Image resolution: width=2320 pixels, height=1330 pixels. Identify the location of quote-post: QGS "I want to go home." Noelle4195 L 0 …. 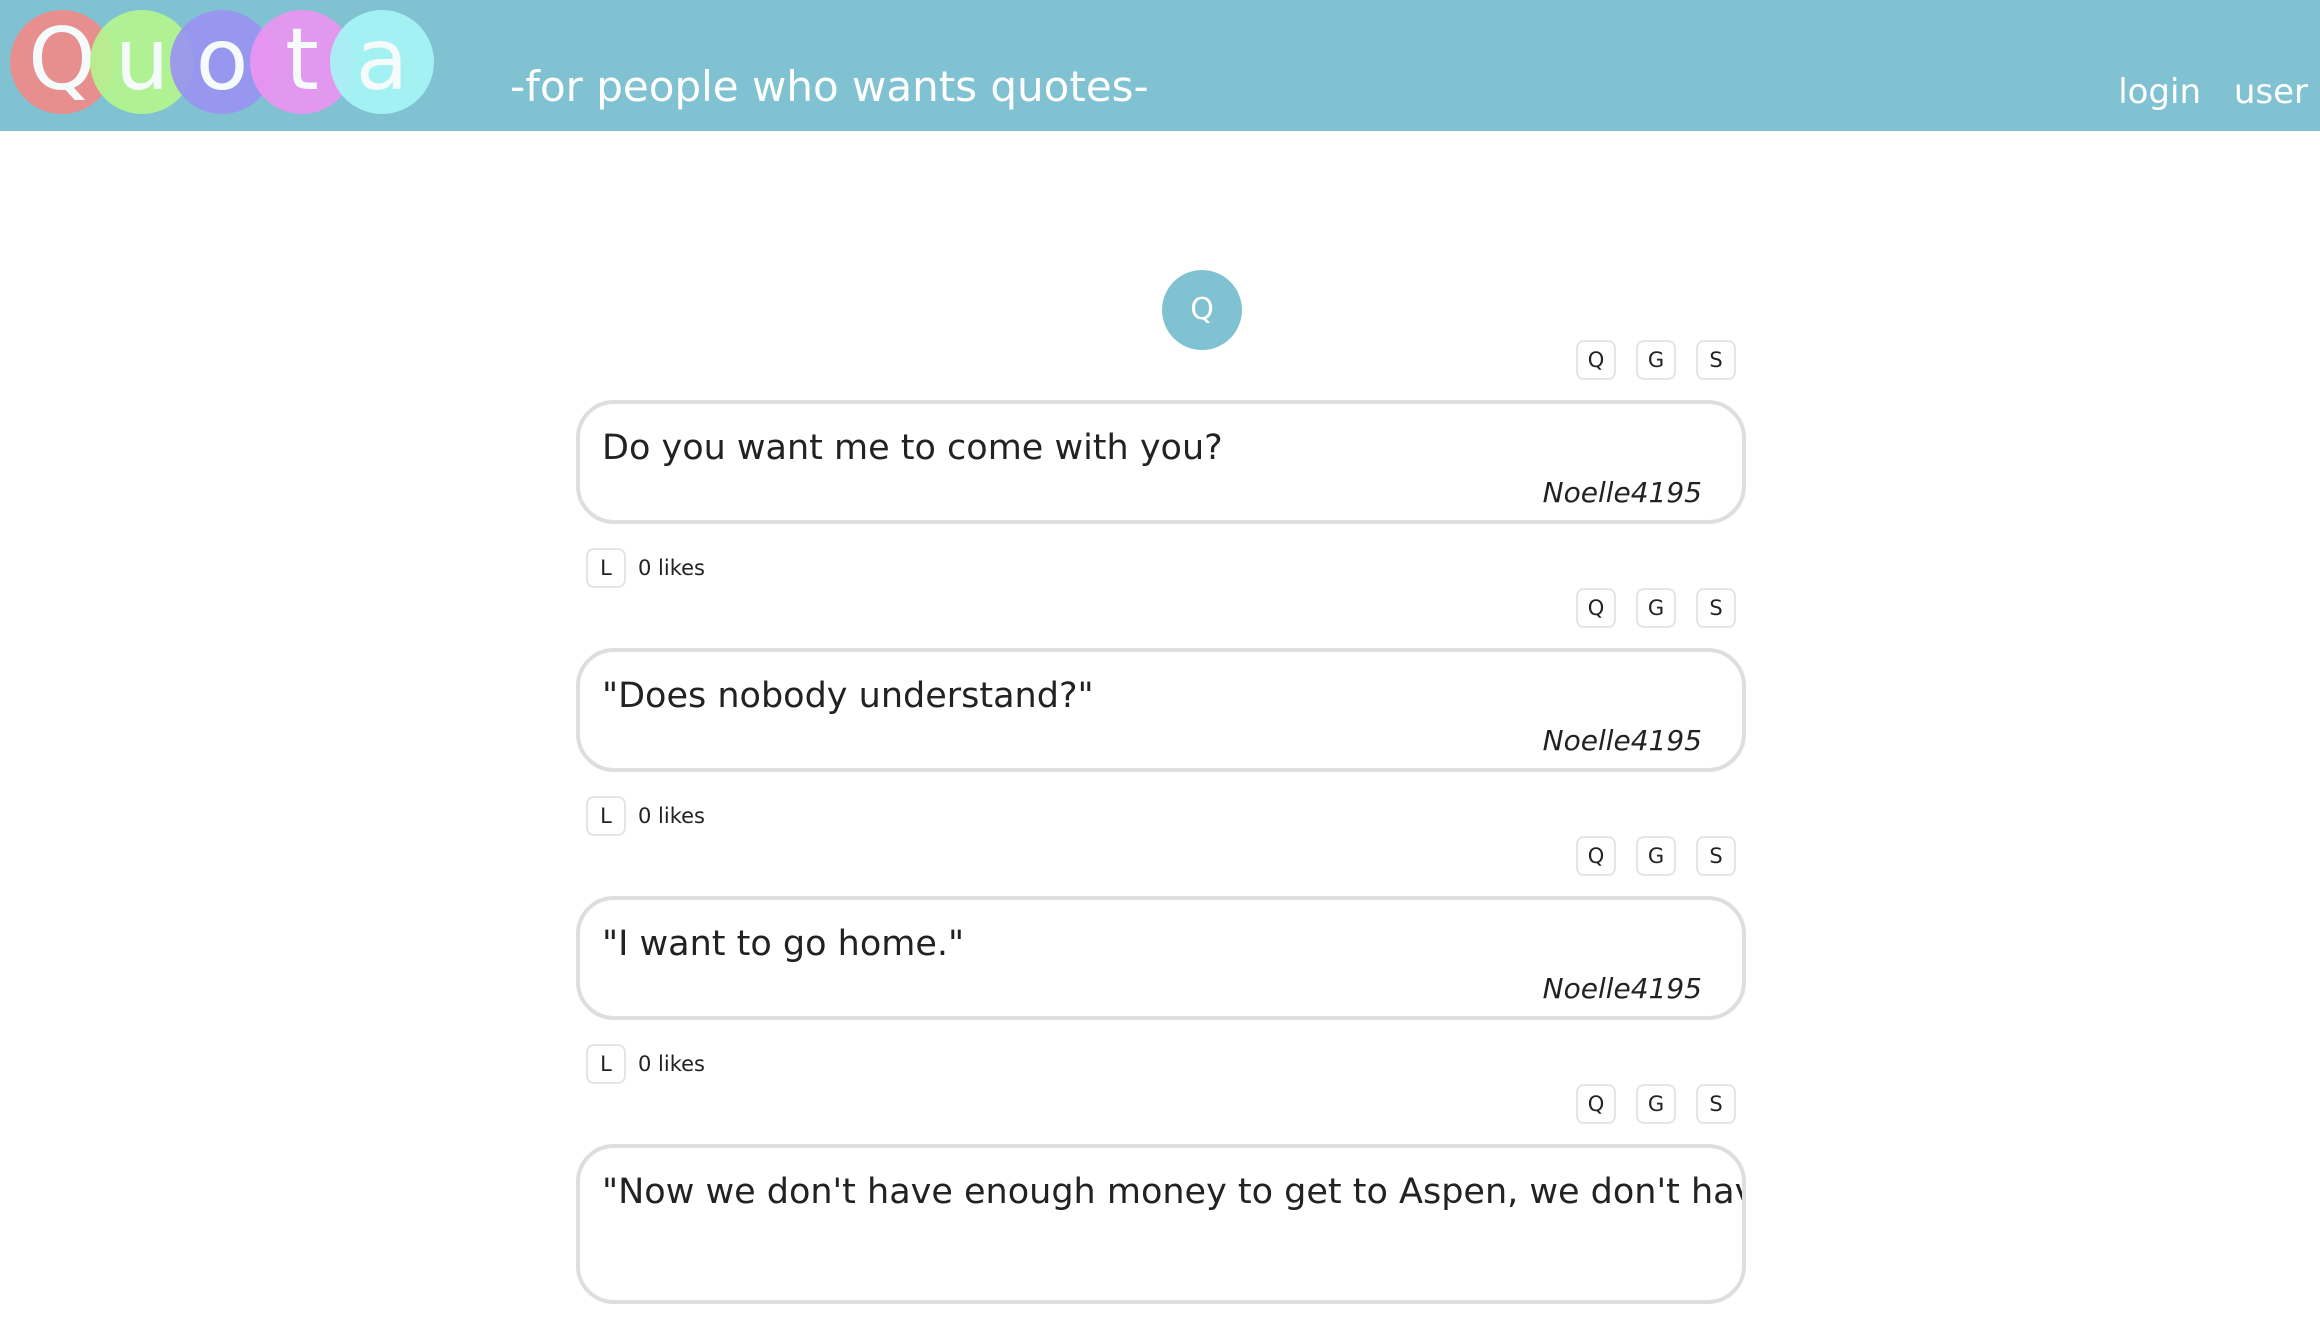
(1161, 959).